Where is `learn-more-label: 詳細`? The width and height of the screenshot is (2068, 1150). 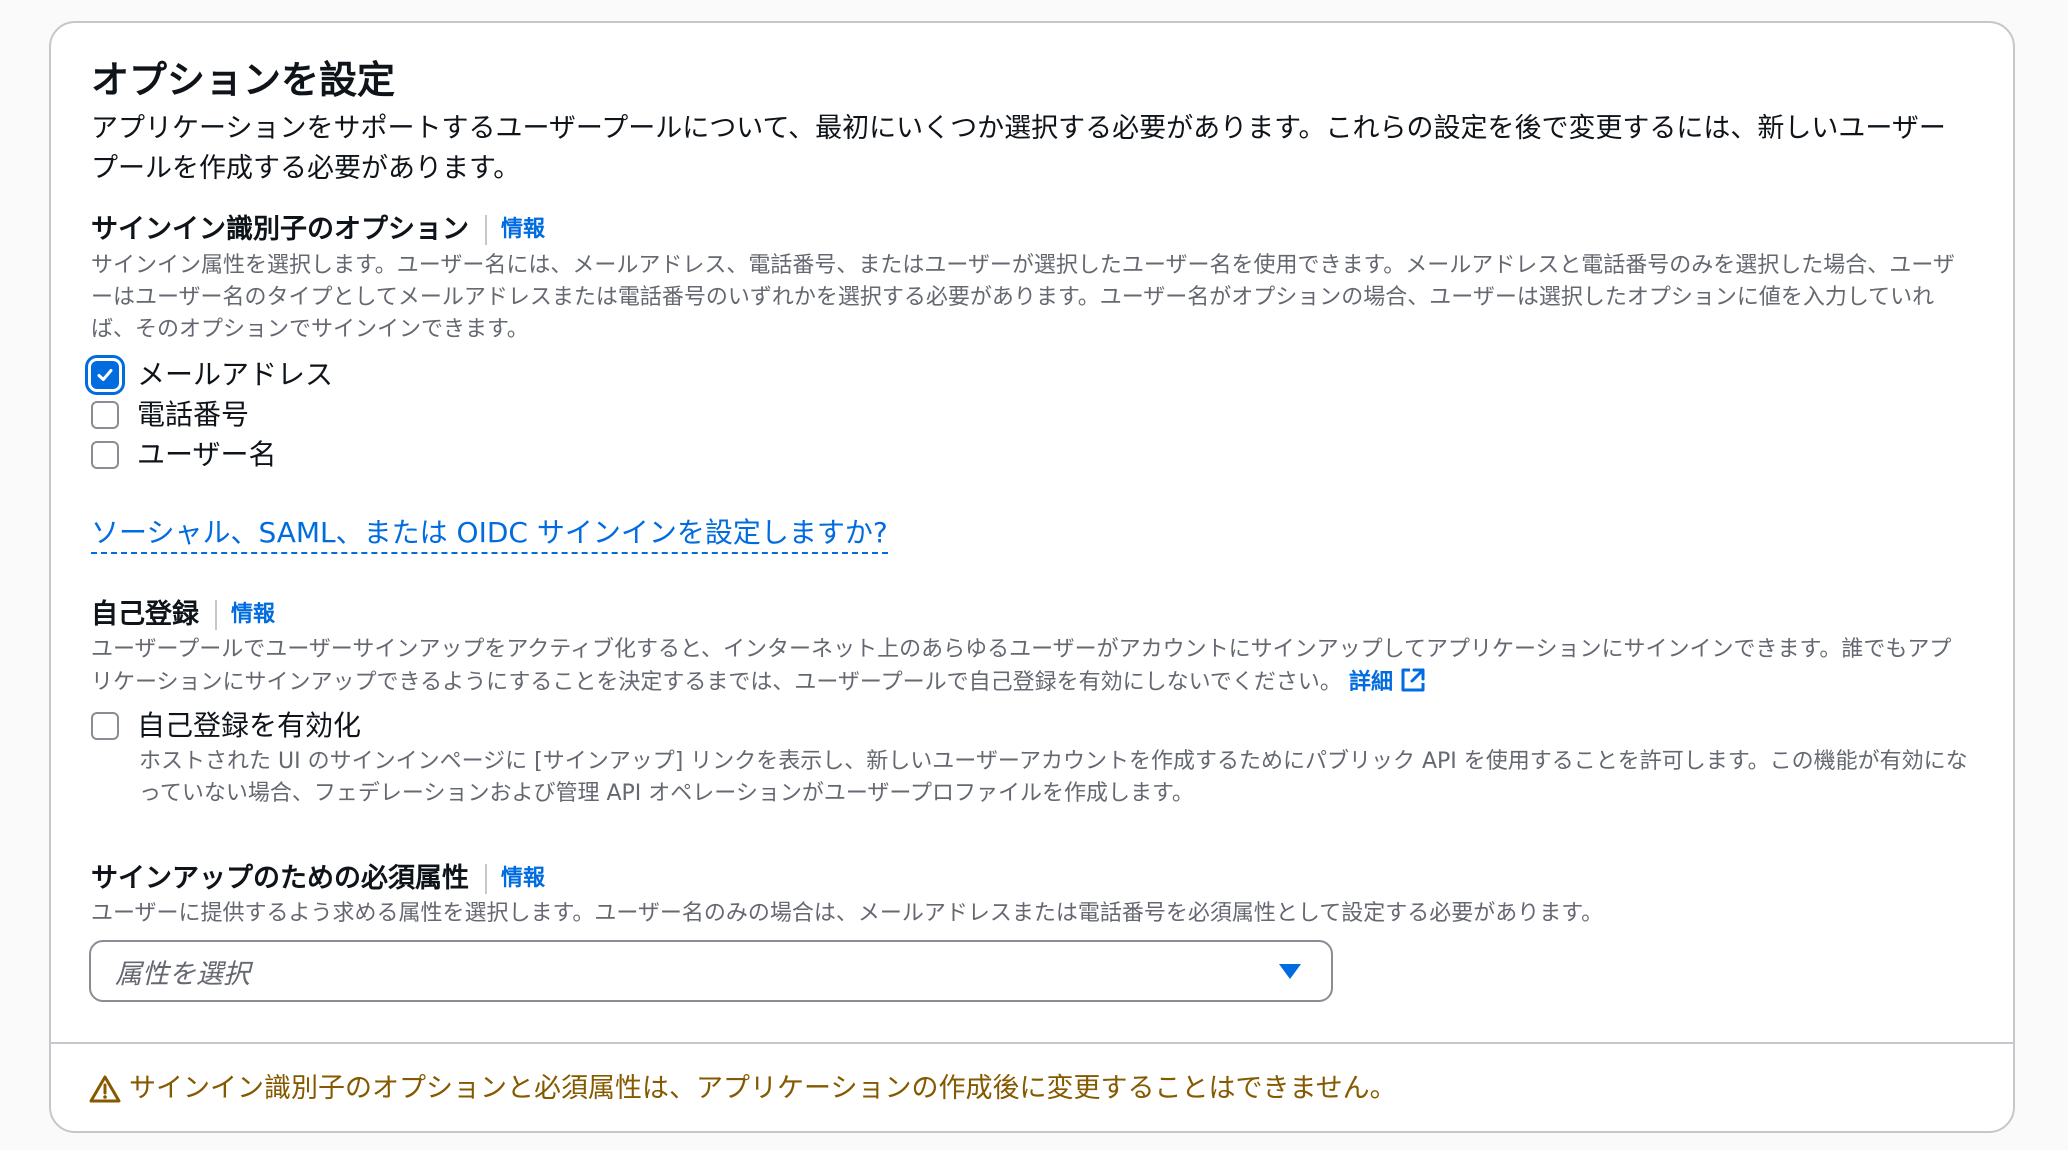 learn-more-label: 詳細 is located at coordinates (1370, 682).